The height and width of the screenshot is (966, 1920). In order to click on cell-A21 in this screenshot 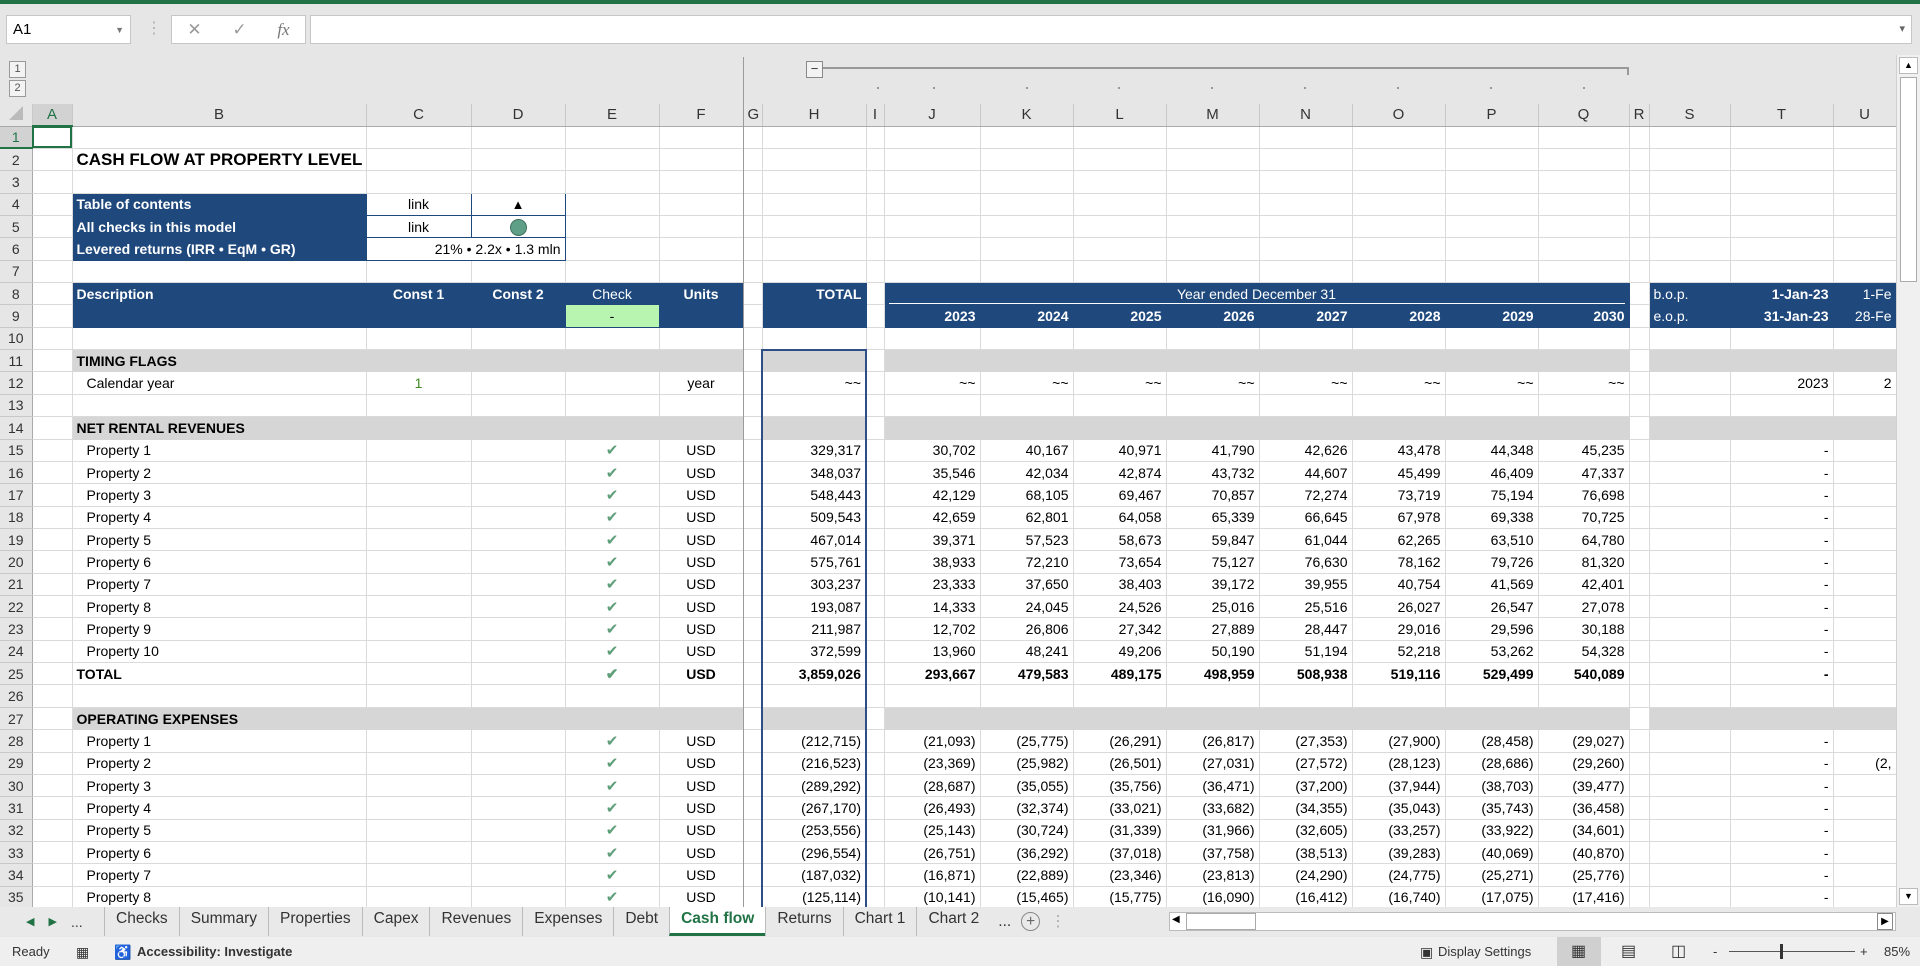, I will do `click(52, 585)`.